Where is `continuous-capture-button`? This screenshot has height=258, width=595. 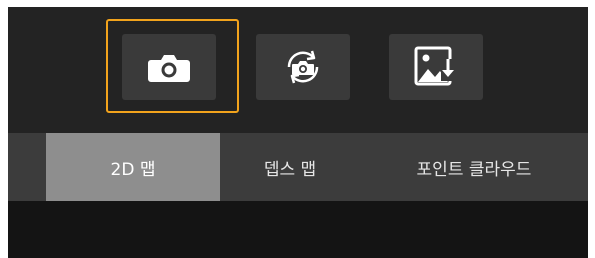
continuous-capture-button is located at coordinates (303, 67).